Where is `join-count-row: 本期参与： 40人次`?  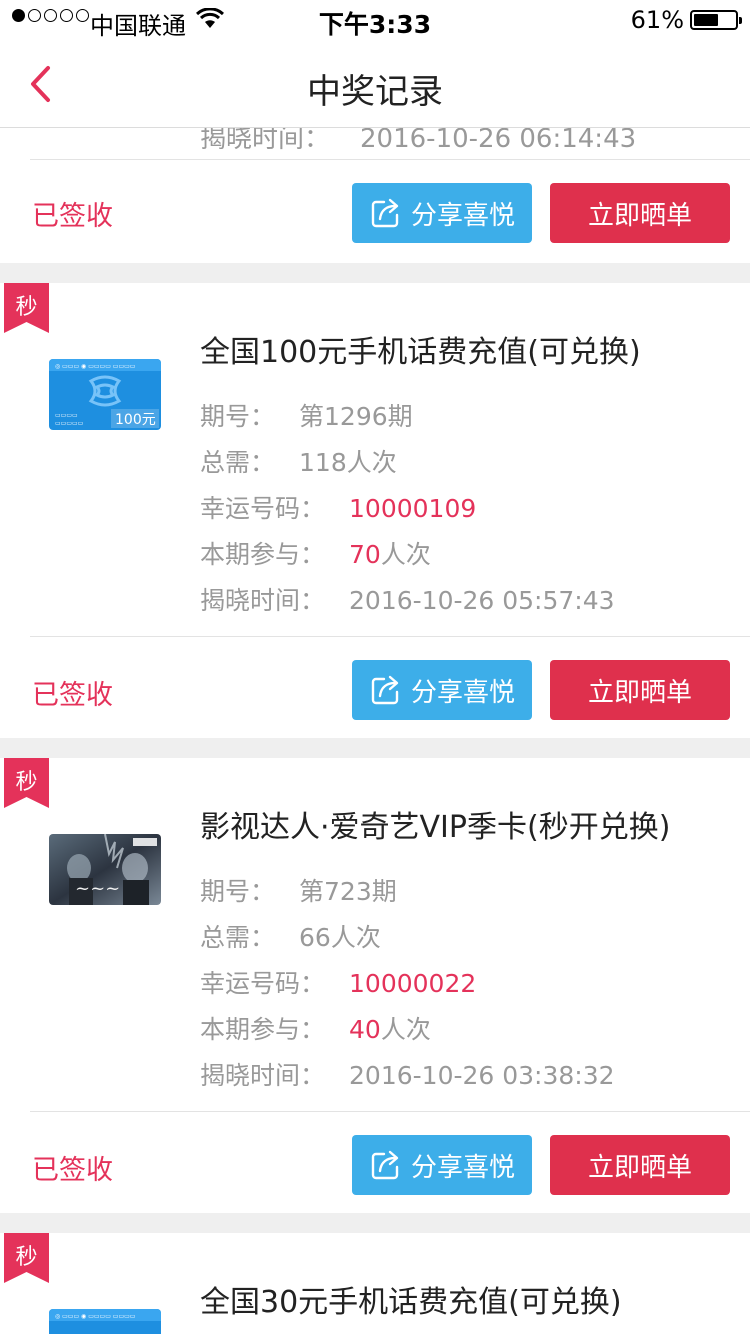
join-count-row: 本期参与： 40人次 is located at coordinates (407, 1033).